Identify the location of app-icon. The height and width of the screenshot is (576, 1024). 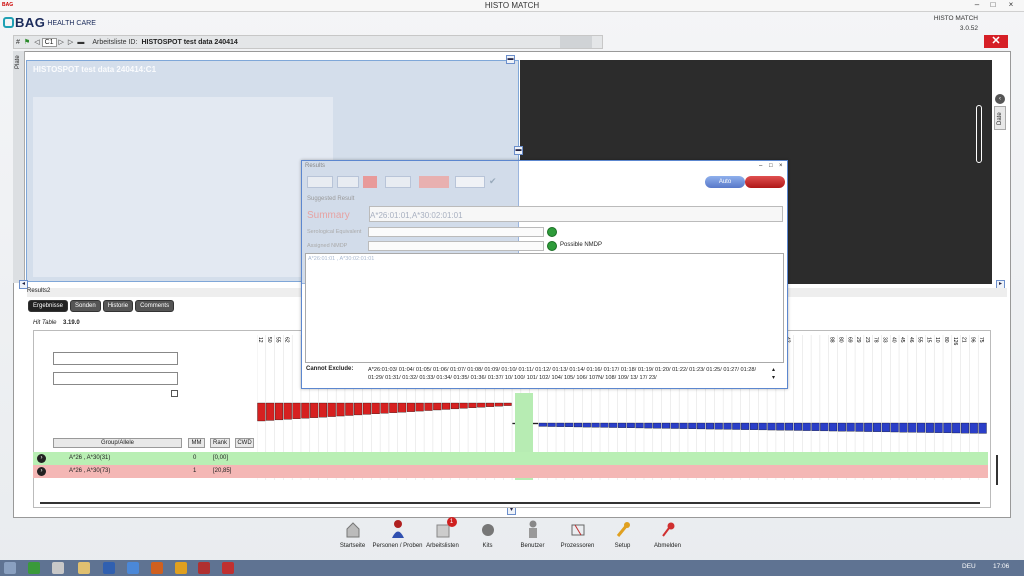
(181, 568).